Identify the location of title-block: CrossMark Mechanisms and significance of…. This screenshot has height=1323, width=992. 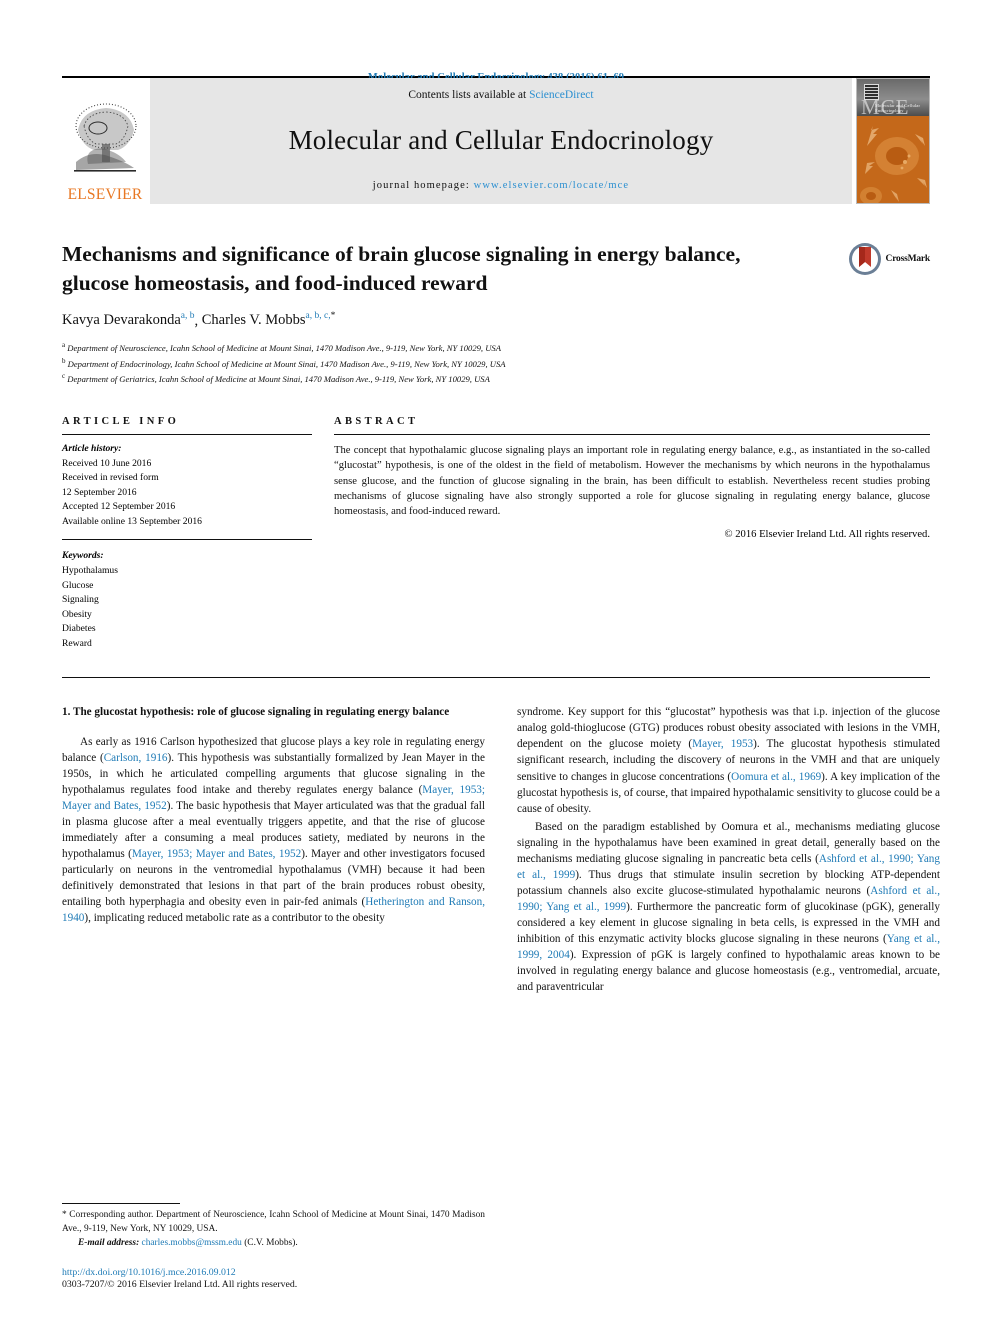
(496, 313).